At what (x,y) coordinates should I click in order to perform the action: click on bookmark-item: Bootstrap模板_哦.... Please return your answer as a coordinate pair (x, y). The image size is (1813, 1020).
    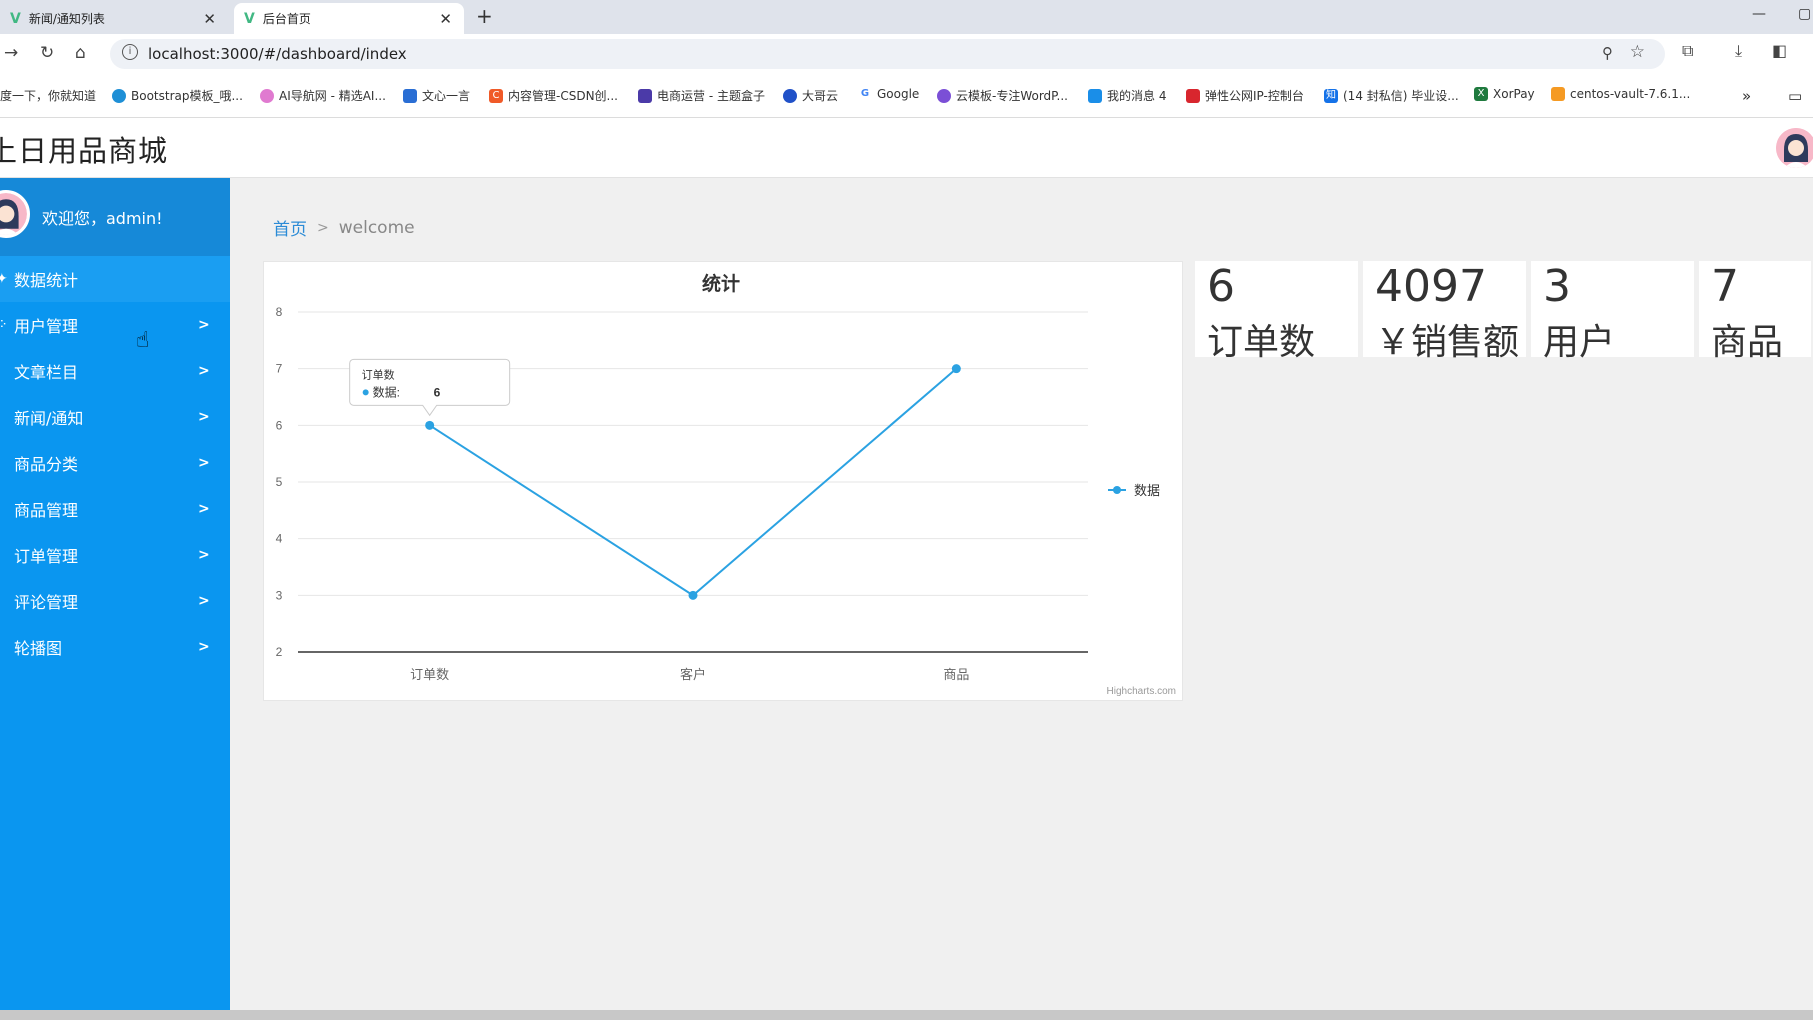
    Looking at the image, I should click on (177, 95).